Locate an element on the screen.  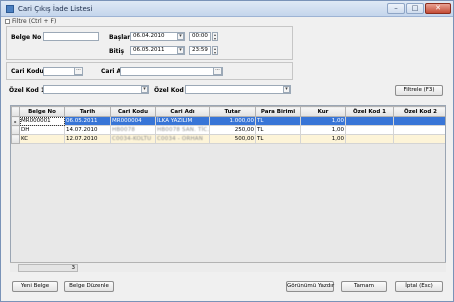
cari-adi-browse-button: ··· is located at coordinates (217, 71).